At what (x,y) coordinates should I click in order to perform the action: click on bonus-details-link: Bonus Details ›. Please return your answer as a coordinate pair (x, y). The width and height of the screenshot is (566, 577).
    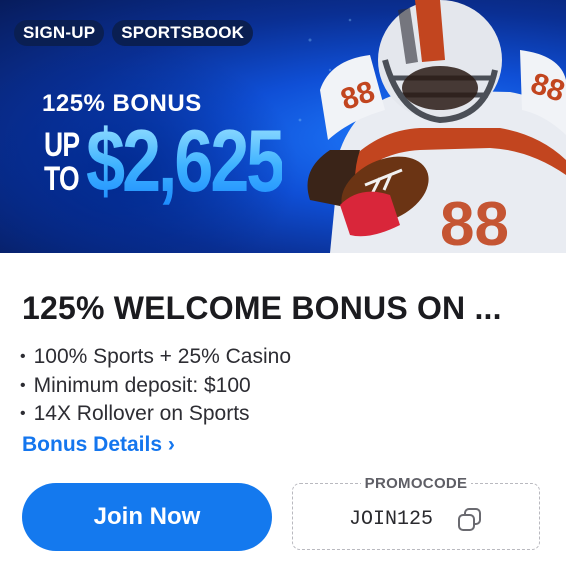
    Looking at the image, I should click on (98, 445).